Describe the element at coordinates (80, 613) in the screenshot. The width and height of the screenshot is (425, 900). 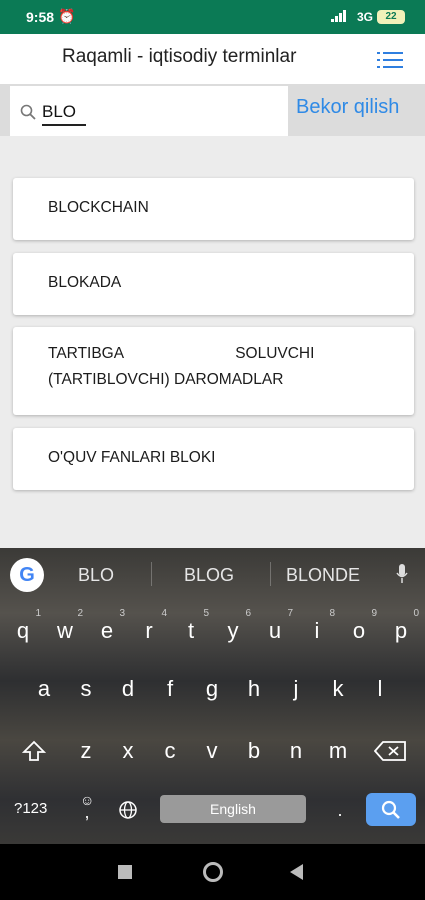
I see `key-hint: 2` at that location.